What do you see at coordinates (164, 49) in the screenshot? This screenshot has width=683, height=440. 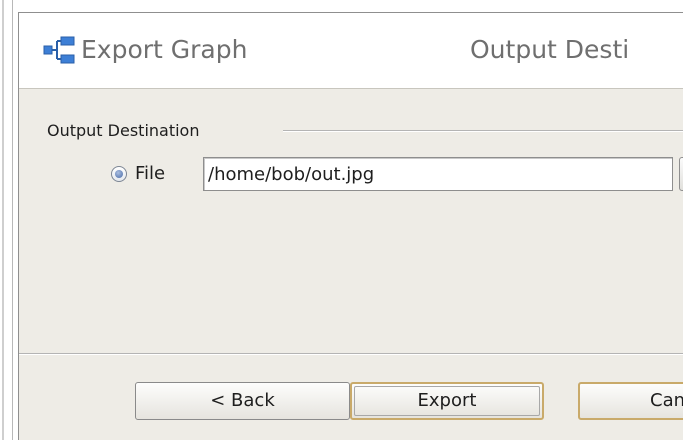 I see `dialog-title: Export Graph` at bounding box center [164, 49].